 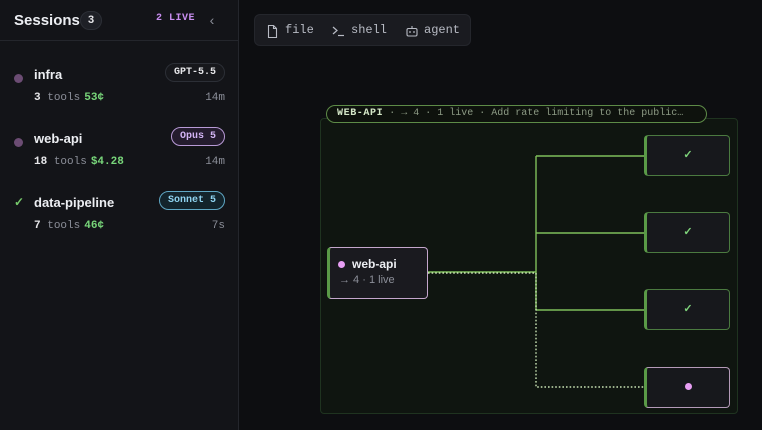 What do you see at coordinates (191, 200) in the screenshot?
I see `model-badge: Sonnet 5` at bounding box center [191, 200].